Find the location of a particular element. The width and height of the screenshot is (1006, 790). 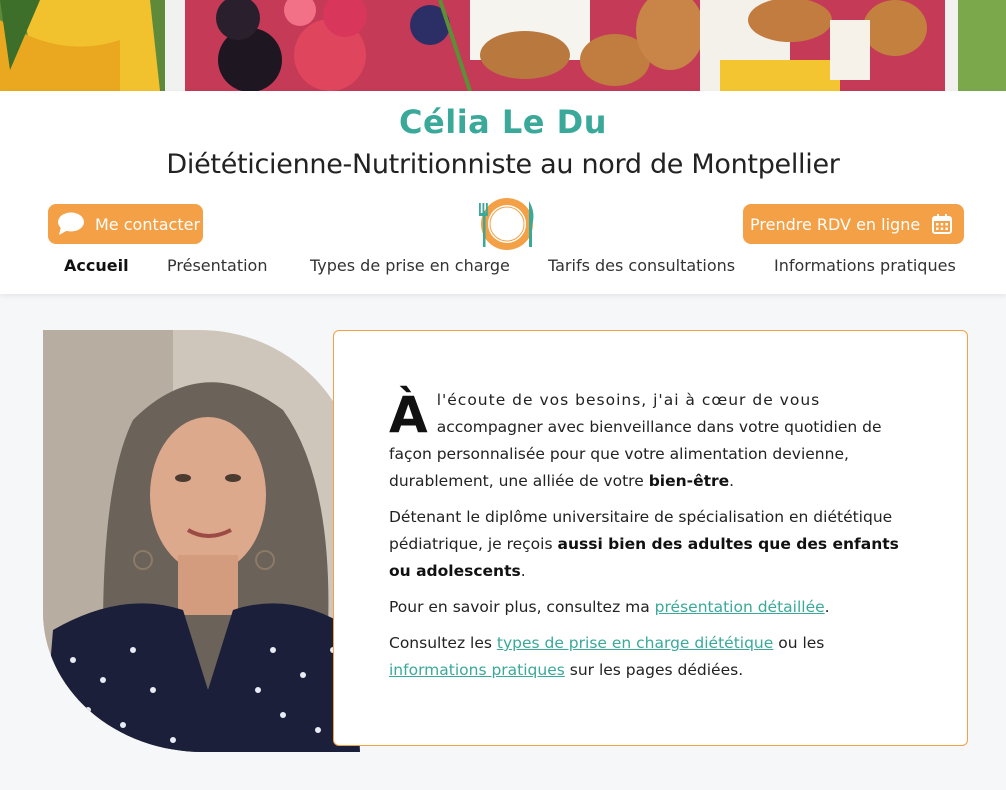

nav-item-presentation: Présentation is located at coordinates (217, 265).